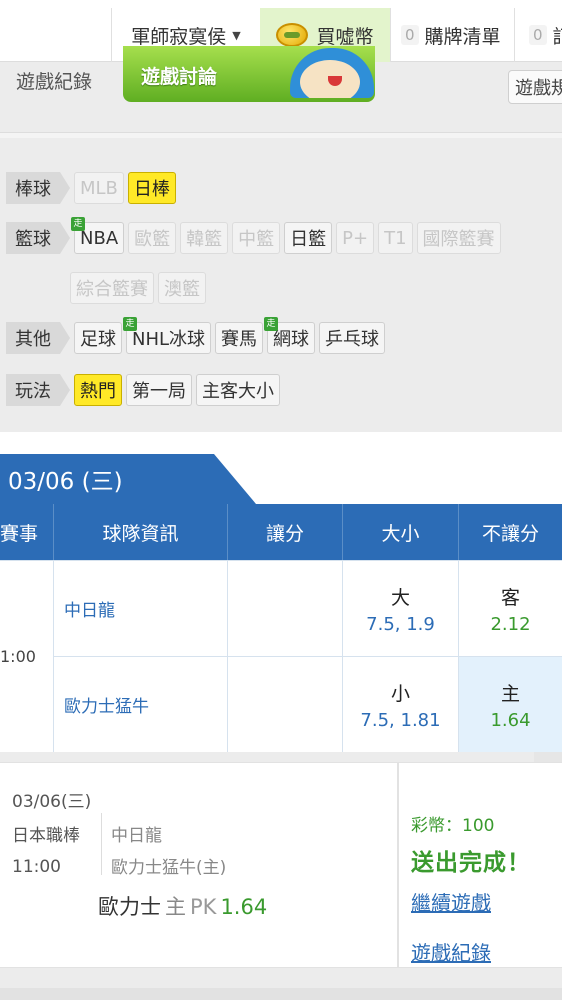  What do you see at coordinates (510, 532) in the screenshot?
I see `header-moneyline: 不讓分` at bounding box center [510, 532].